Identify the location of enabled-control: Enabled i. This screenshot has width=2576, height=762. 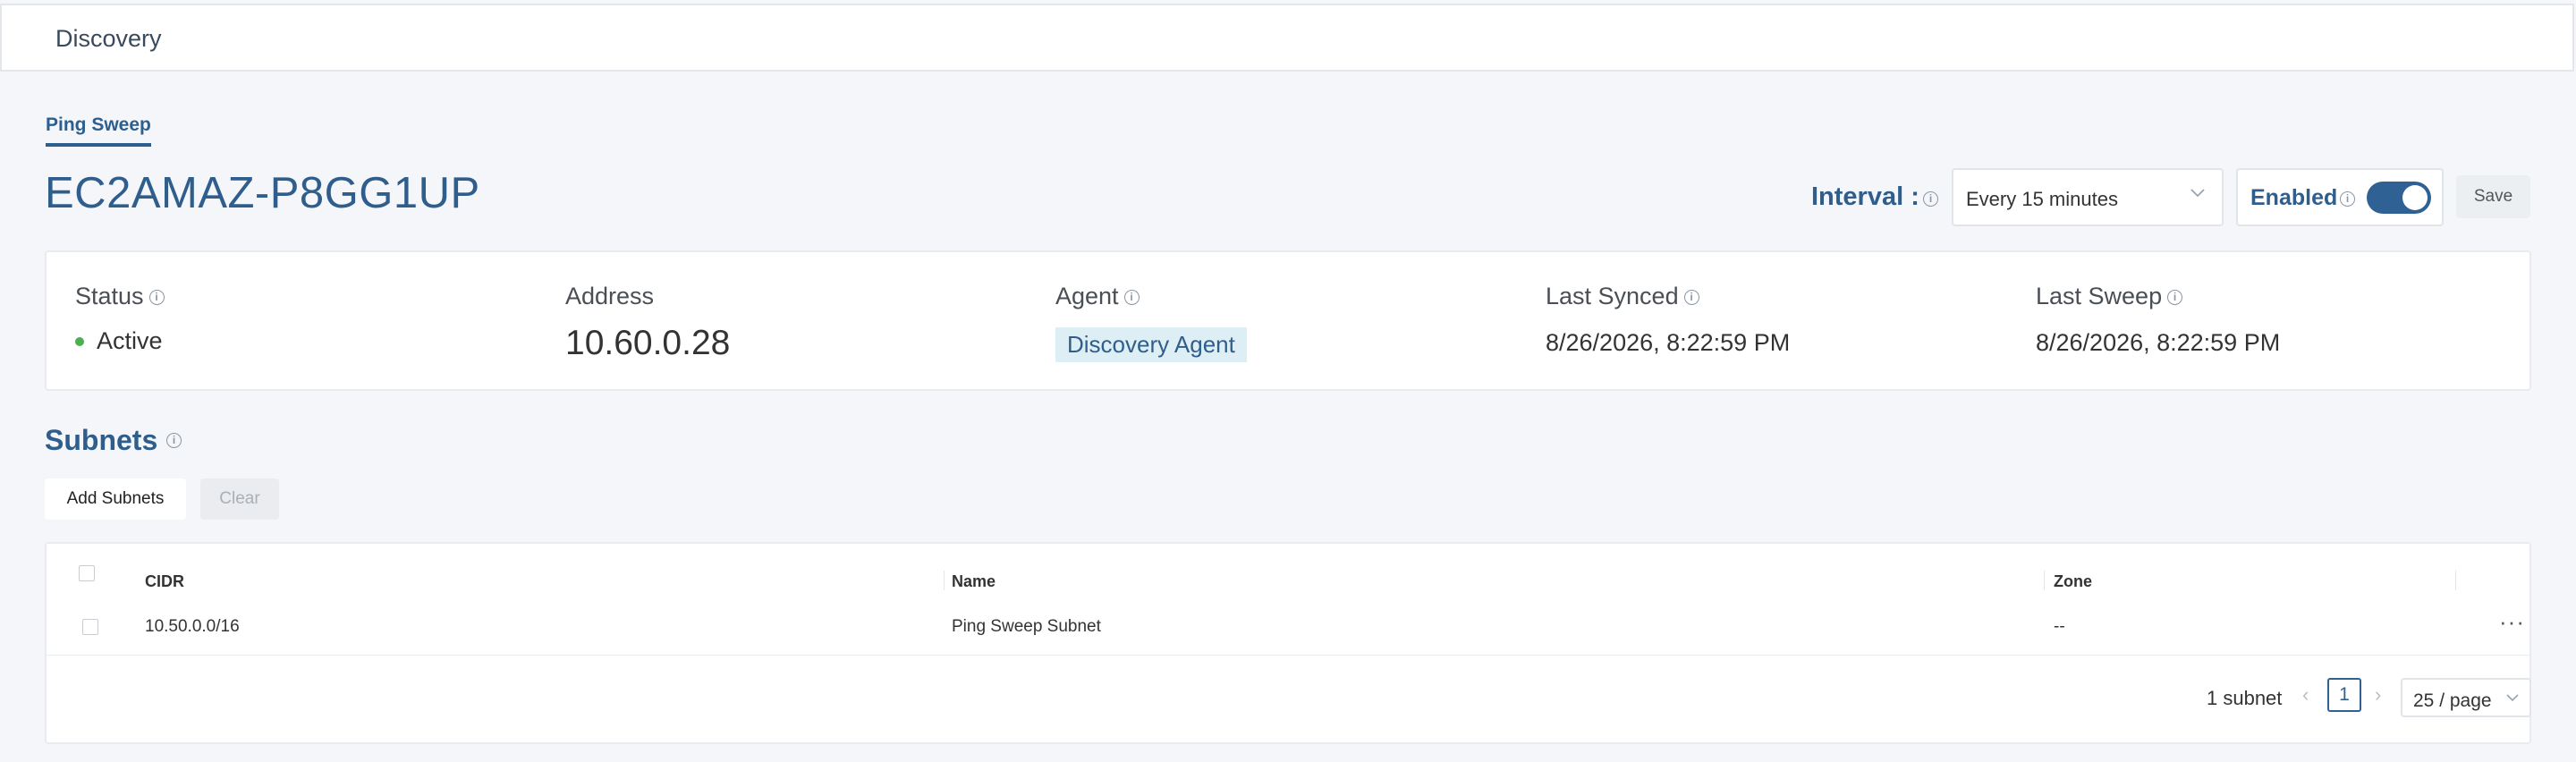
(2340, 197).